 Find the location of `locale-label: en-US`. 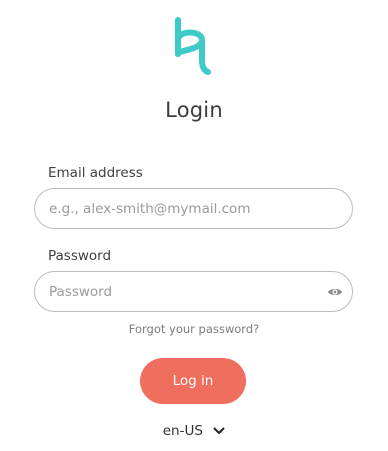

locale-label: en-US is located at coordinates (182, 431).